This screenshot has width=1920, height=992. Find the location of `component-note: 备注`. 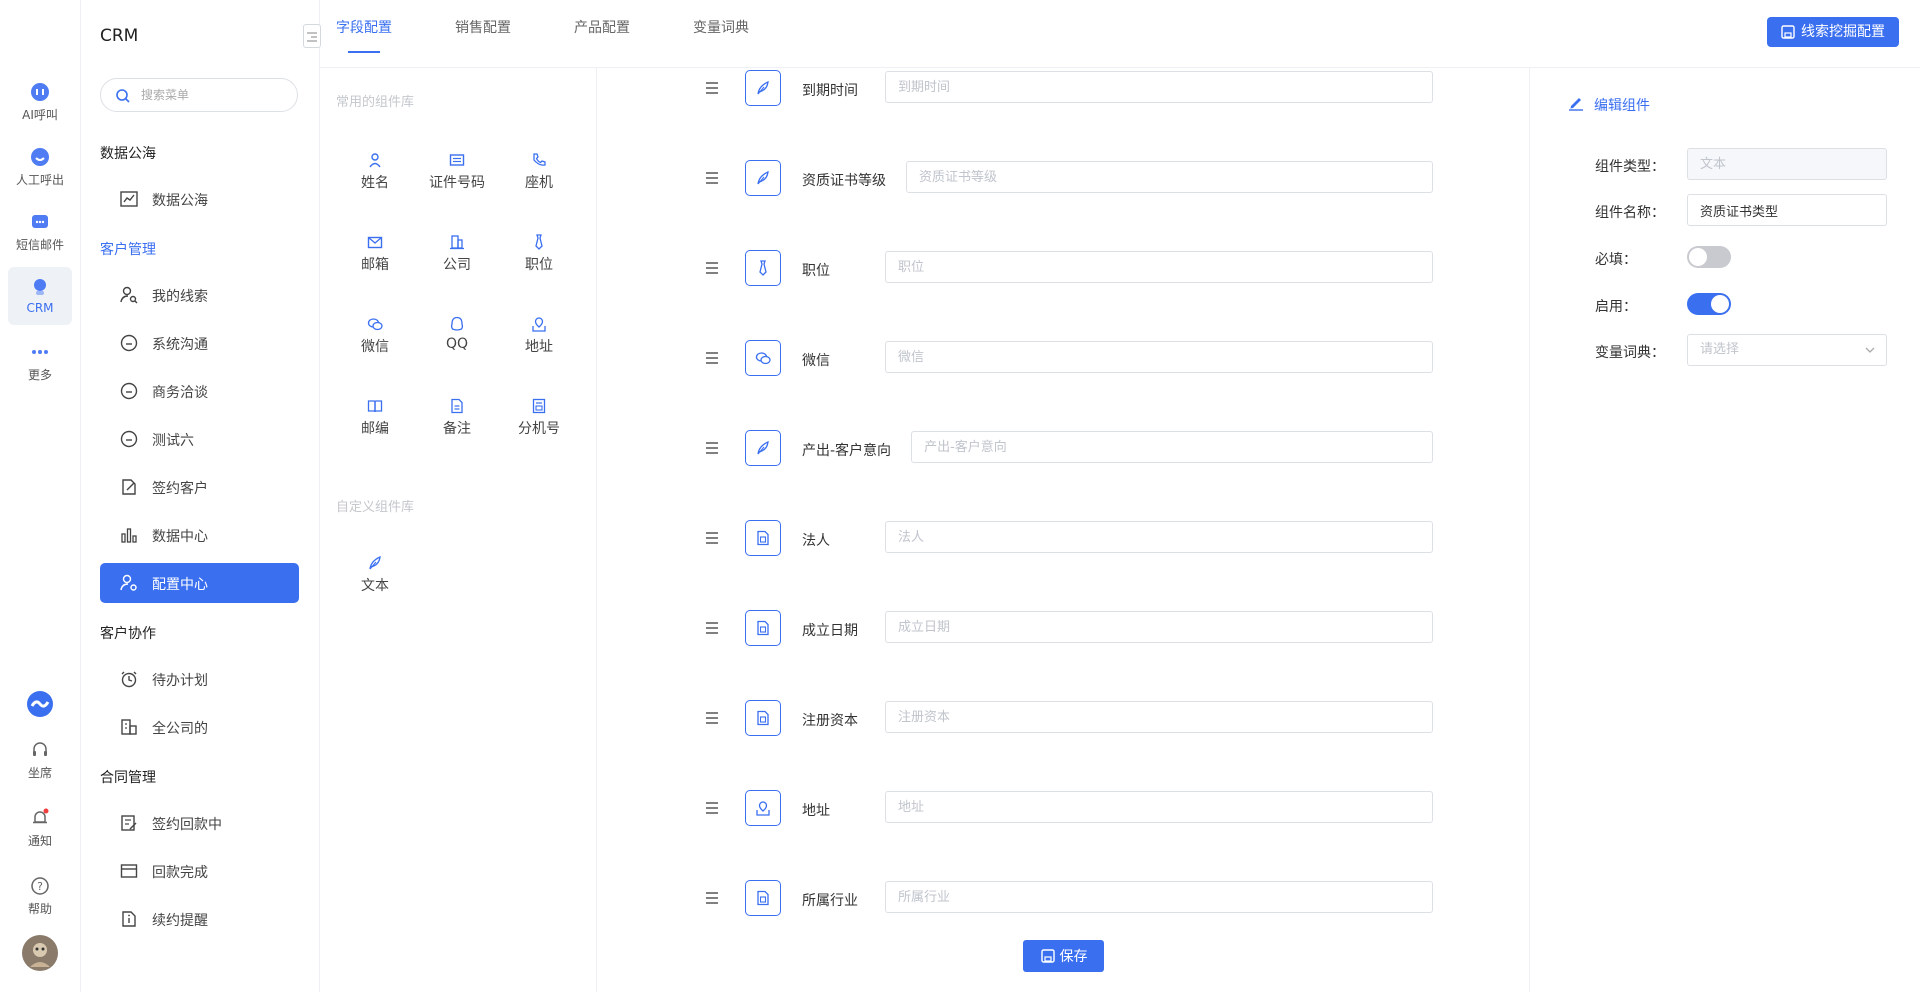

component-note: 备注 is located at coordinates (457, 428).